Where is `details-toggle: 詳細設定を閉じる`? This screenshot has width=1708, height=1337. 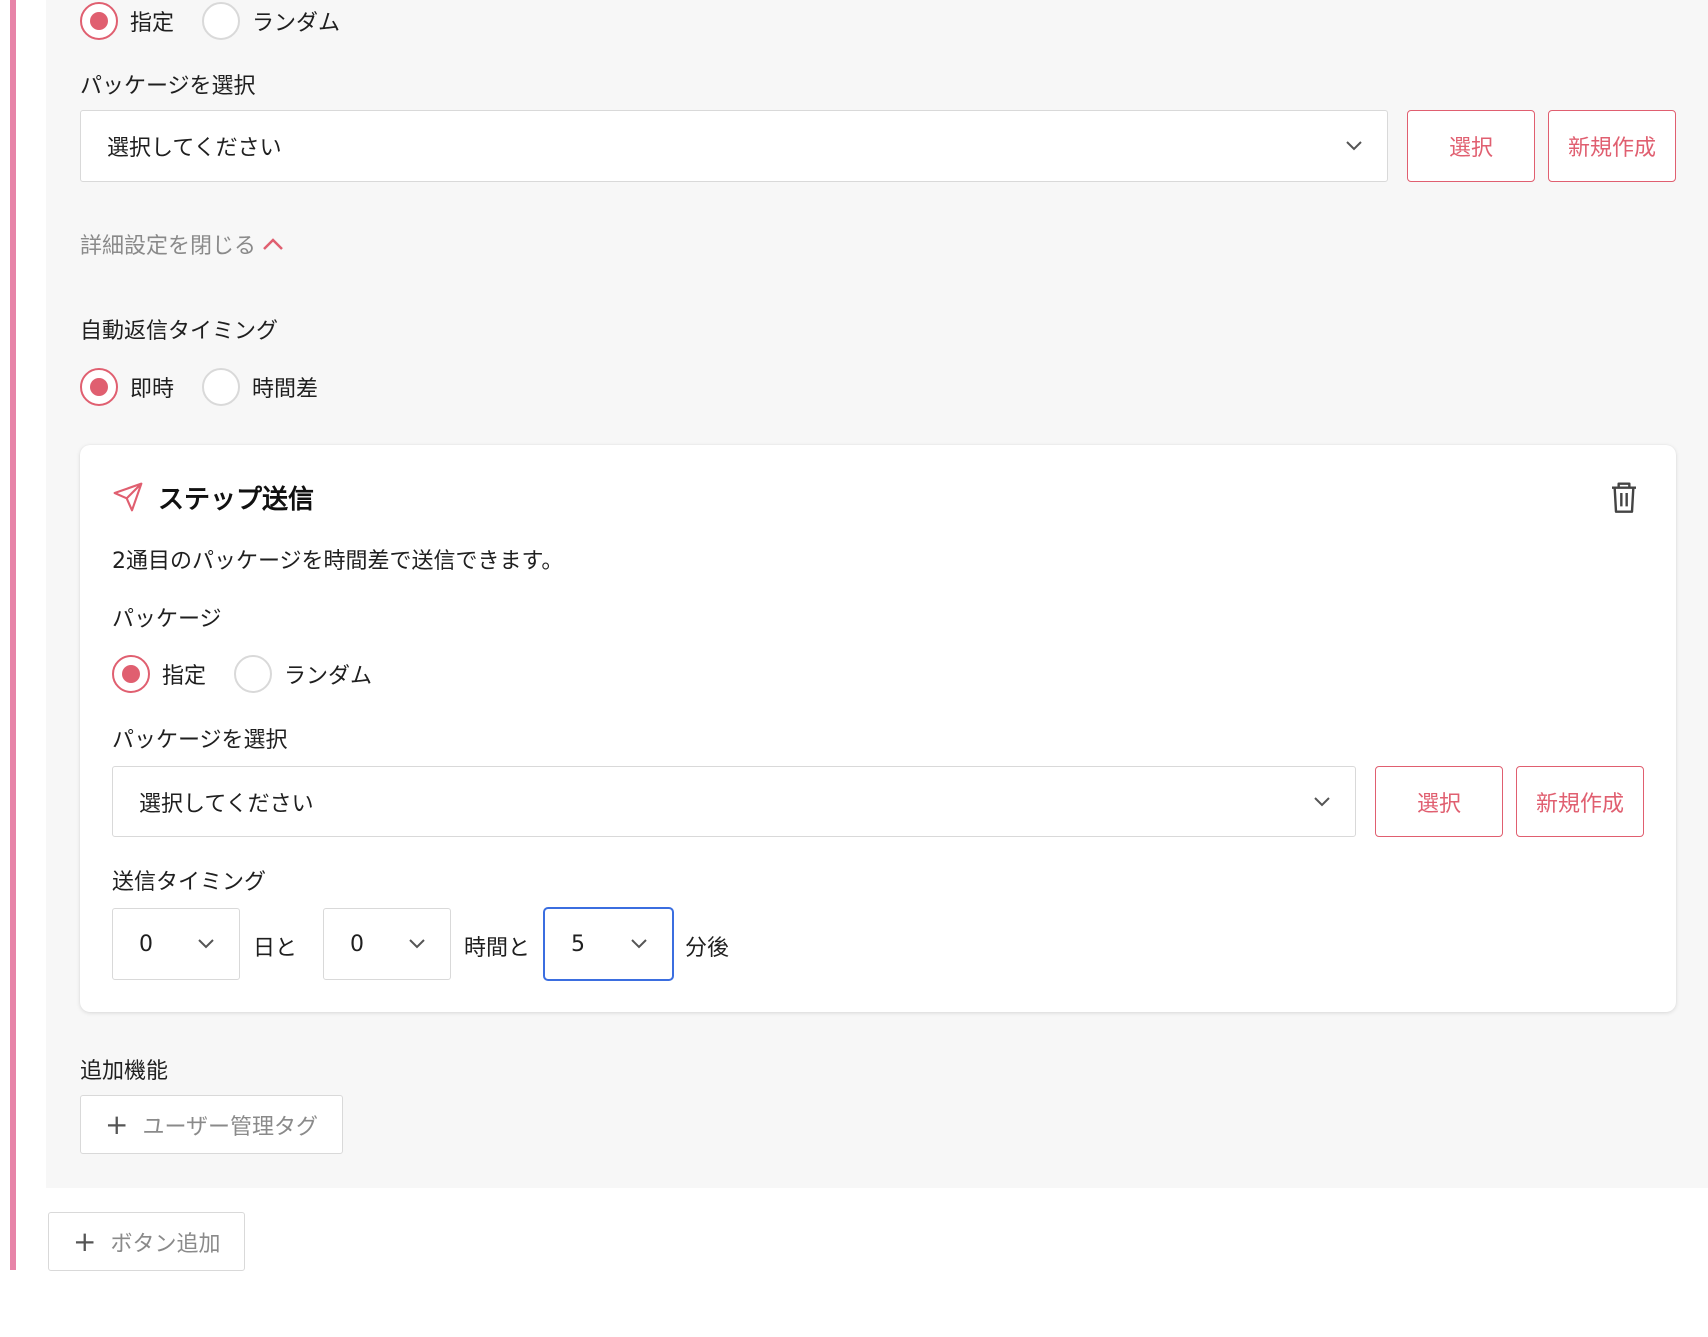 details-toggle: 詳細設定を閉じる is located at coordinates (182, 244).